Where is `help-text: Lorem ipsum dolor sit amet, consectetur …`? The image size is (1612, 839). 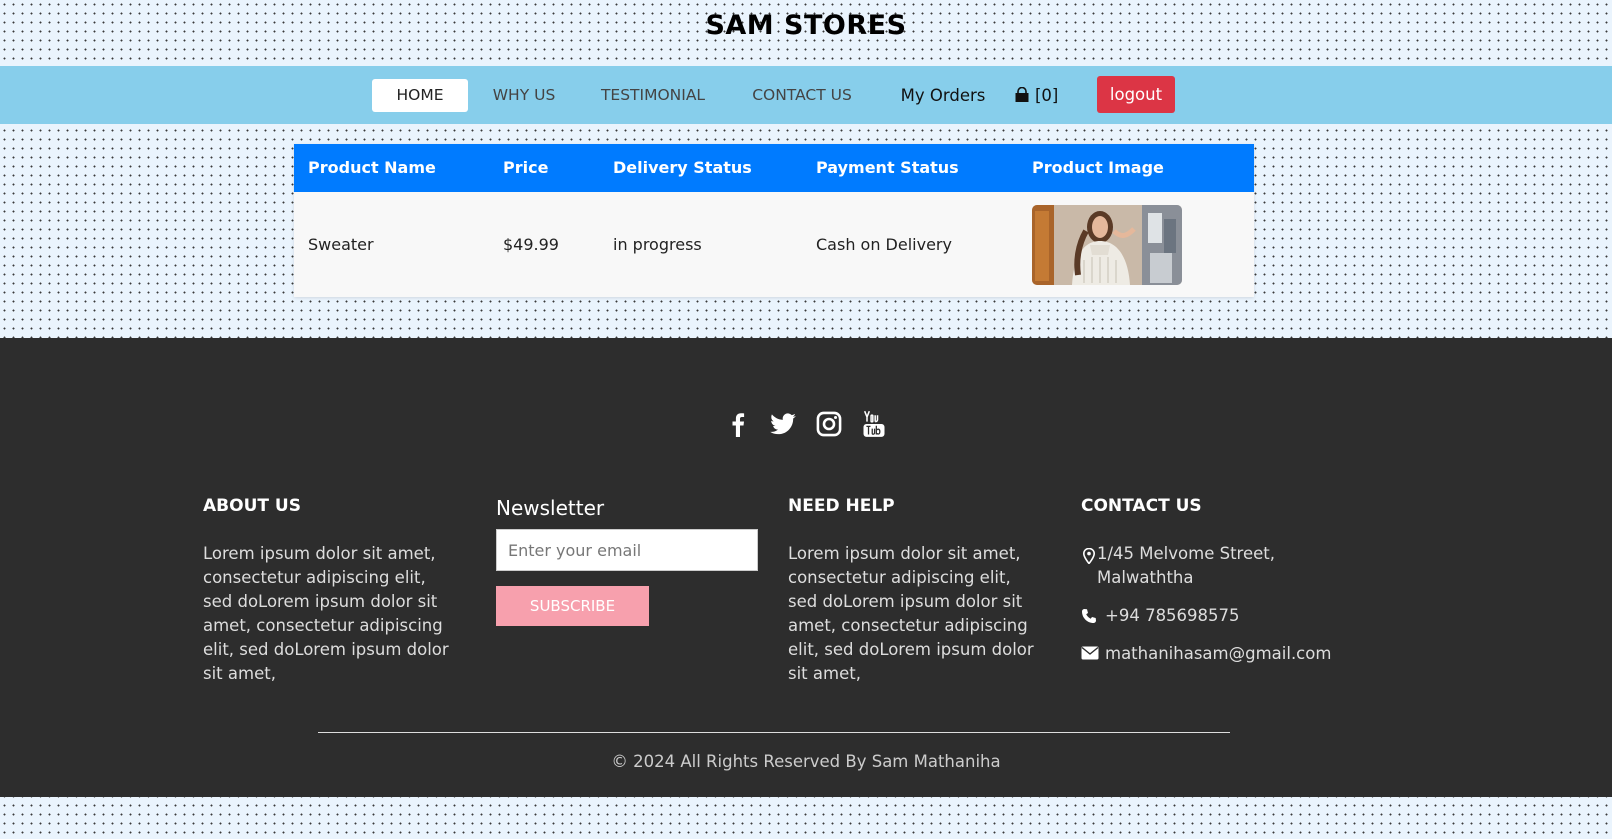
help-text: Lorem ipsum dolor sit amet, consectetur … is located at coordinates (911, 613).